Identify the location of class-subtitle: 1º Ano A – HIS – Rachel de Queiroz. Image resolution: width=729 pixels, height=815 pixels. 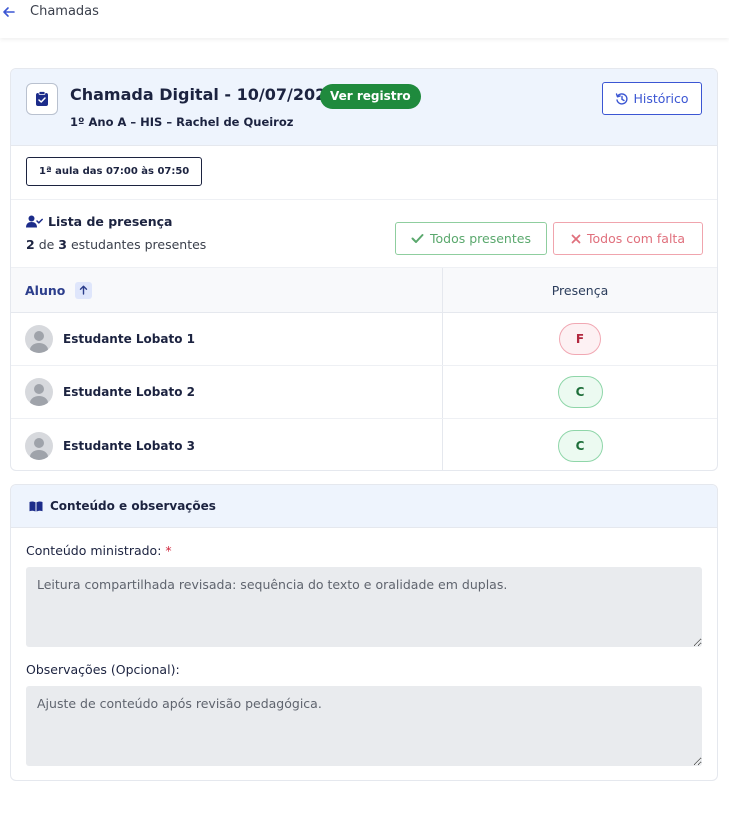
(182, 122).